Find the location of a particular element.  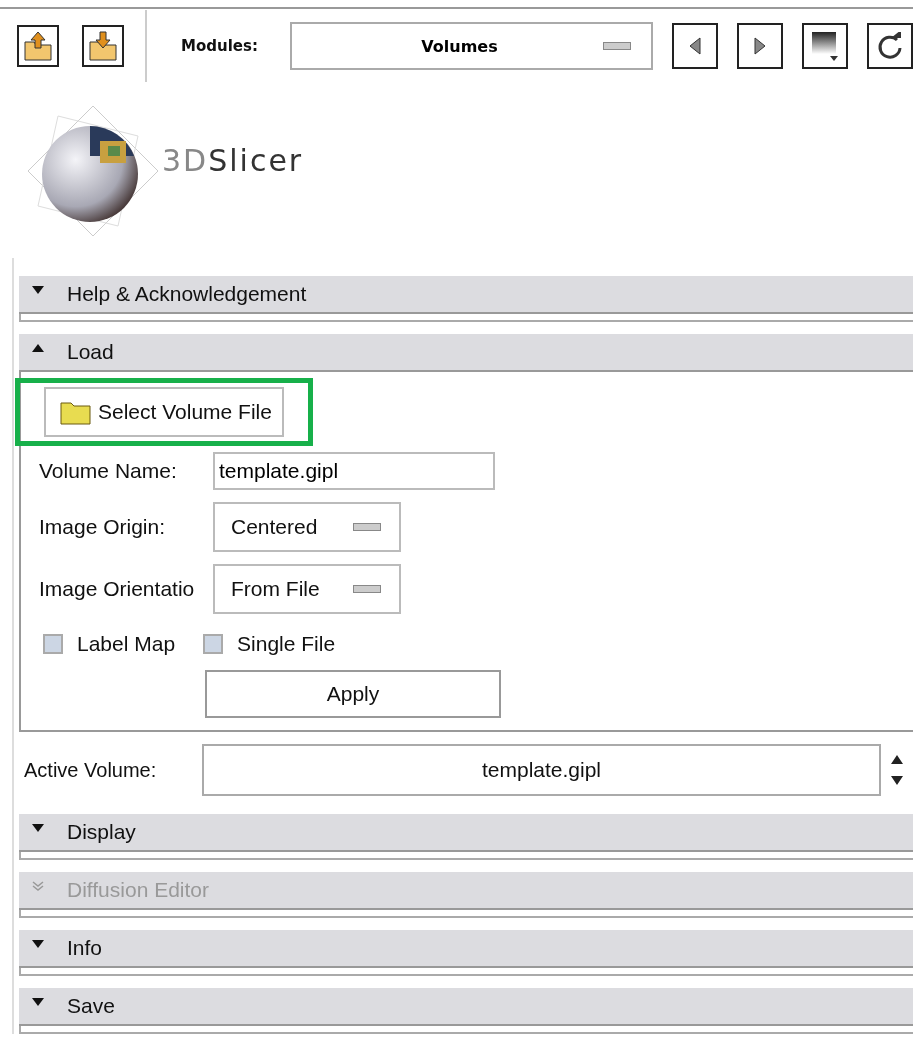

image-orientation-dropdown: From File is located at coordinates (307, 589).